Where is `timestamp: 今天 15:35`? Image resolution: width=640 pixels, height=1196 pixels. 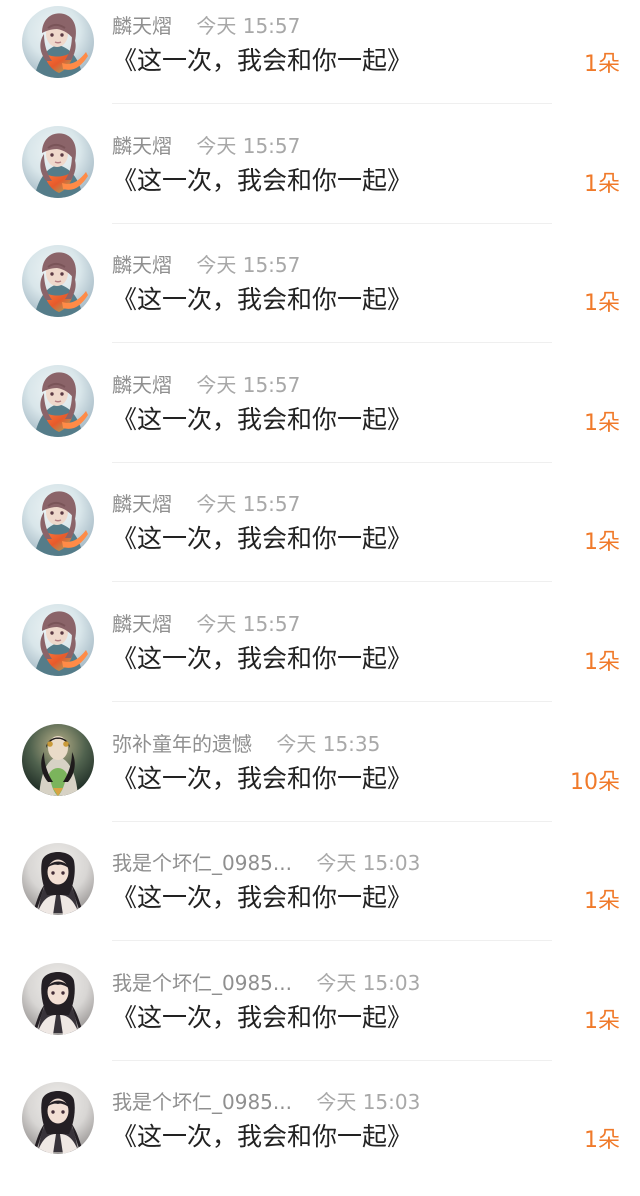 timestamp: 今天 15:35 is located at coordinates (328, 744).